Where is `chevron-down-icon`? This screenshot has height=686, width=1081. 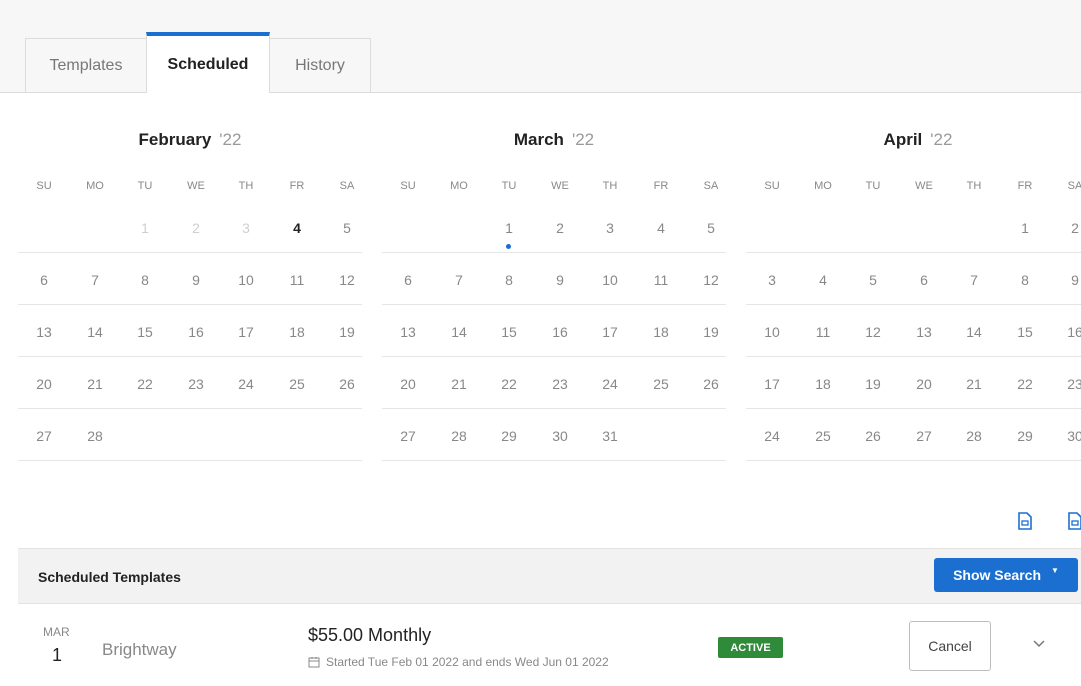
chevron-down-icon is located at coordinates (1039, 644).